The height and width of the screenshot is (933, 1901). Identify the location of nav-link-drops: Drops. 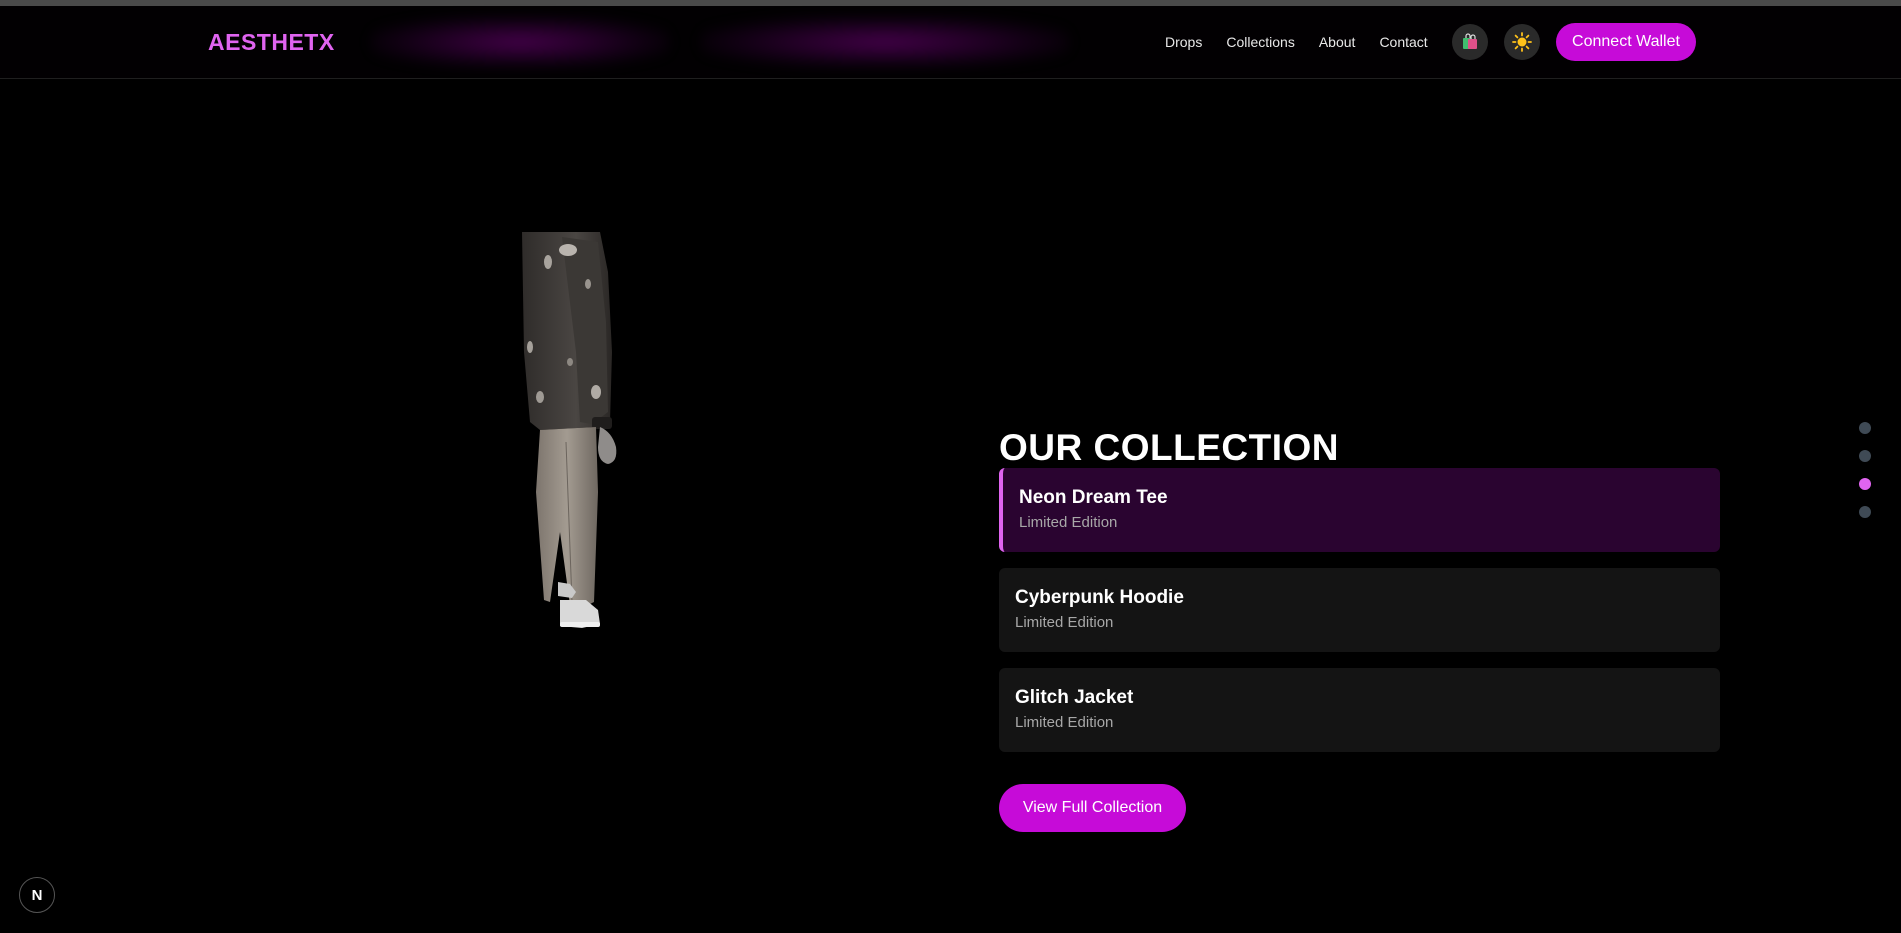
(1183, 42).